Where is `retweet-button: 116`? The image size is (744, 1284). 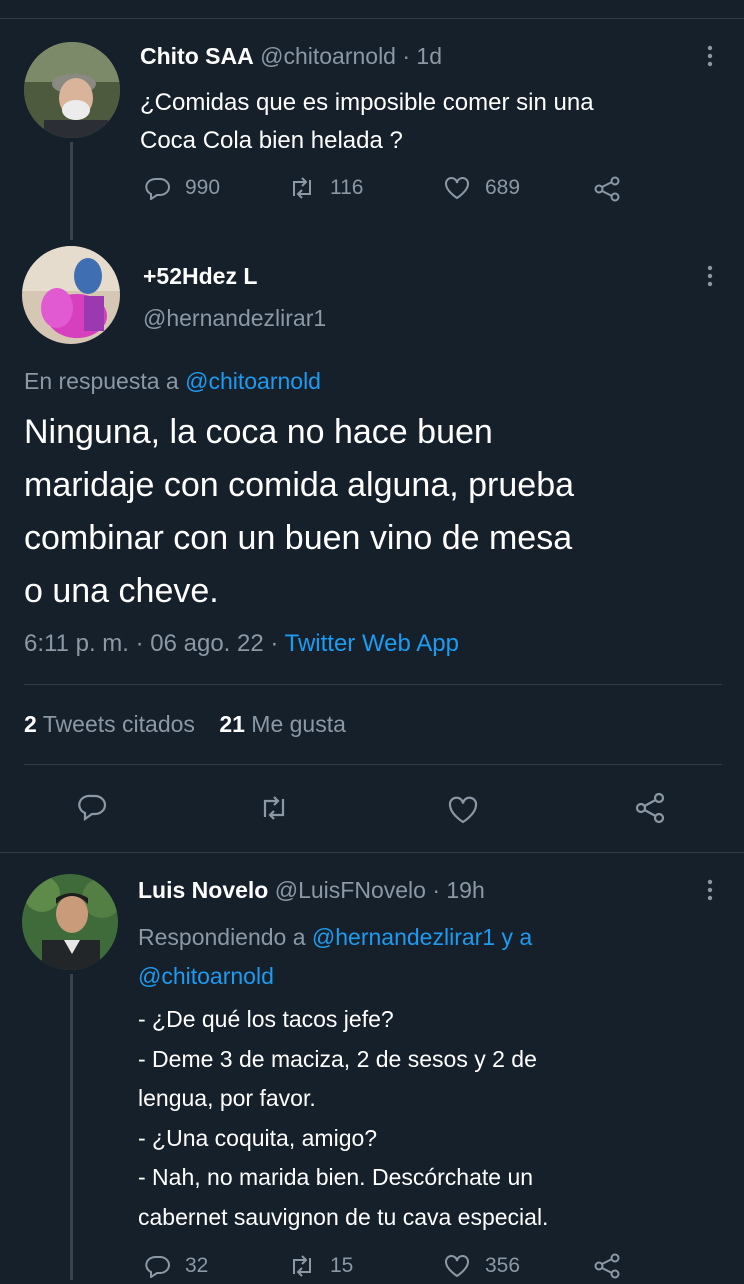 retweet-button: 116 is located at coordinates (325, 188).